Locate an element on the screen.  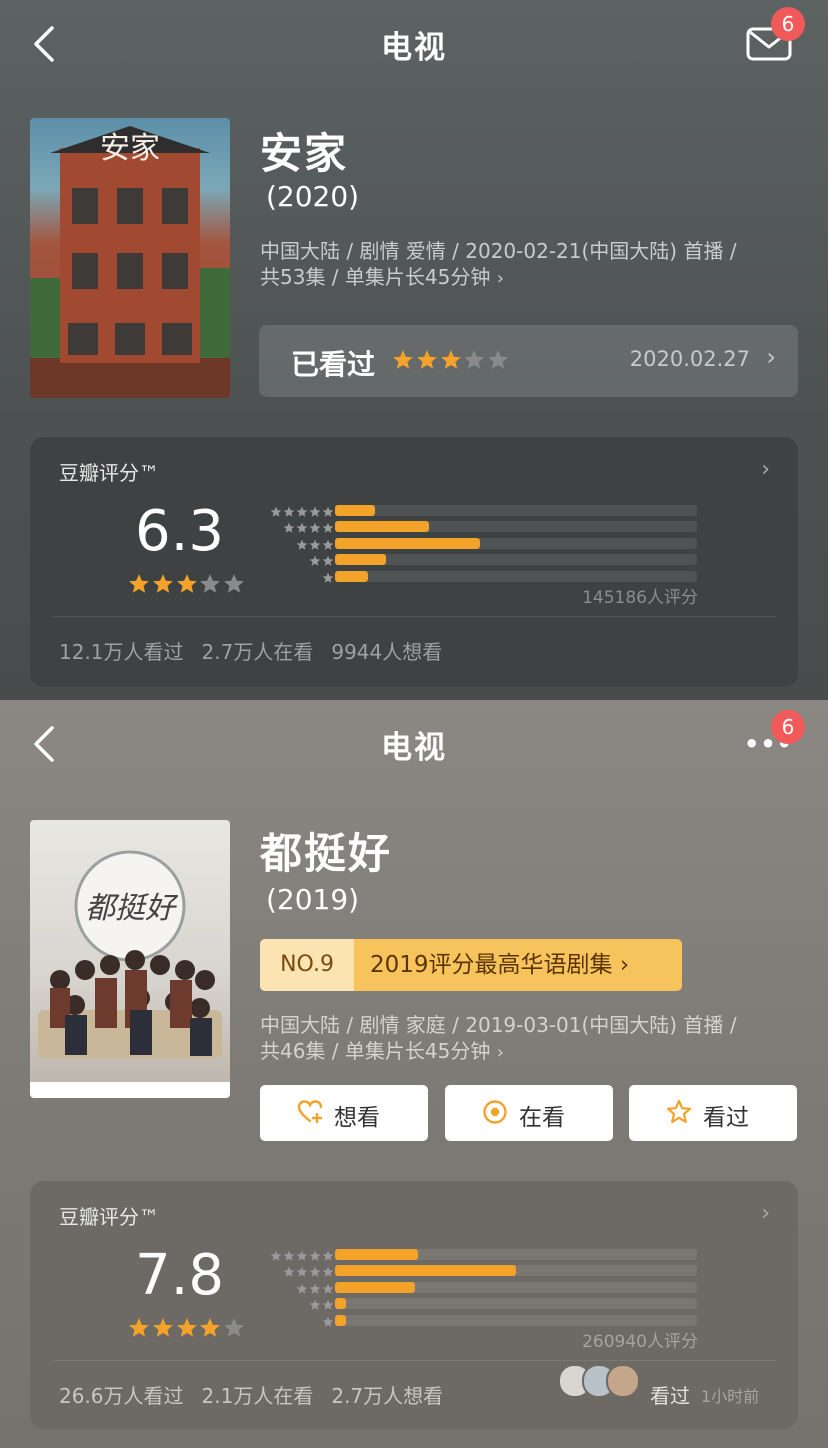
my-rating-stars is located at coordinates (451, 362).